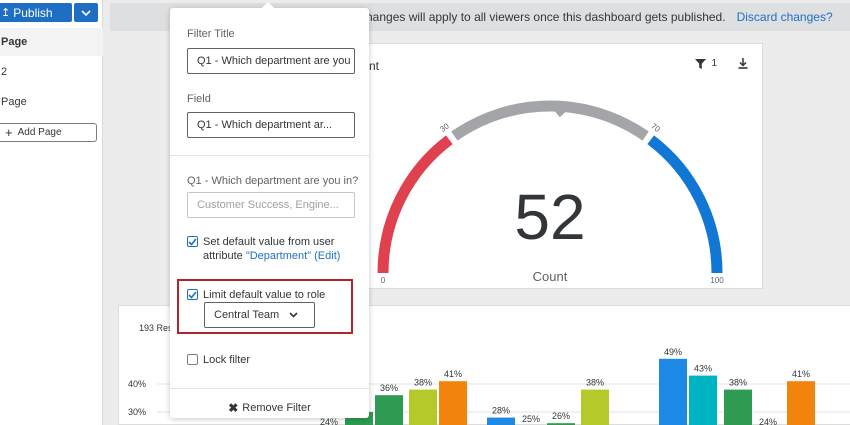 The height and width of the screenshot is (425, 850). Describe the element at coordinates (560, 113) in the screenshot. I see `gauge-value-marker` at that location.